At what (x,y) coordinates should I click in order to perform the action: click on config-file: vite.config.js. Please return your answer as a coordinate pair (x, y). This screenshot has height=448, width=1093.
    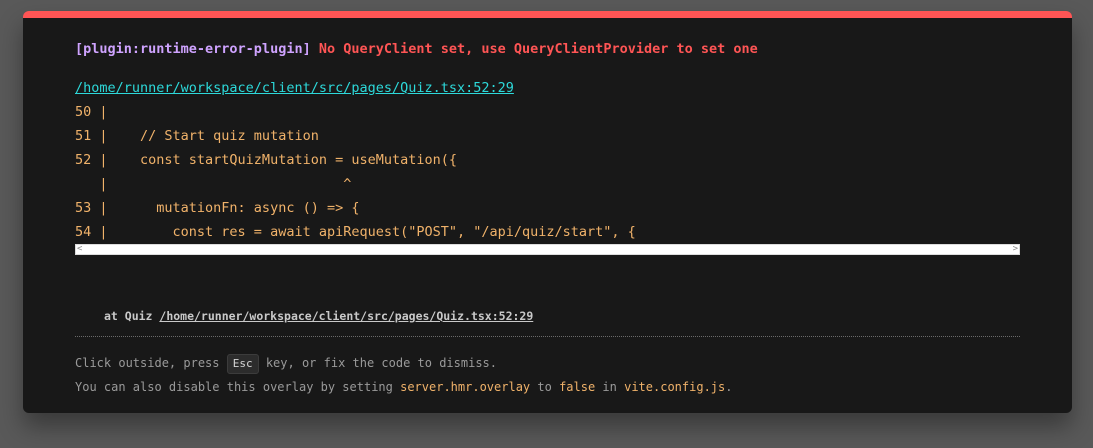
    Looking at the image, I should click on (675, 387).